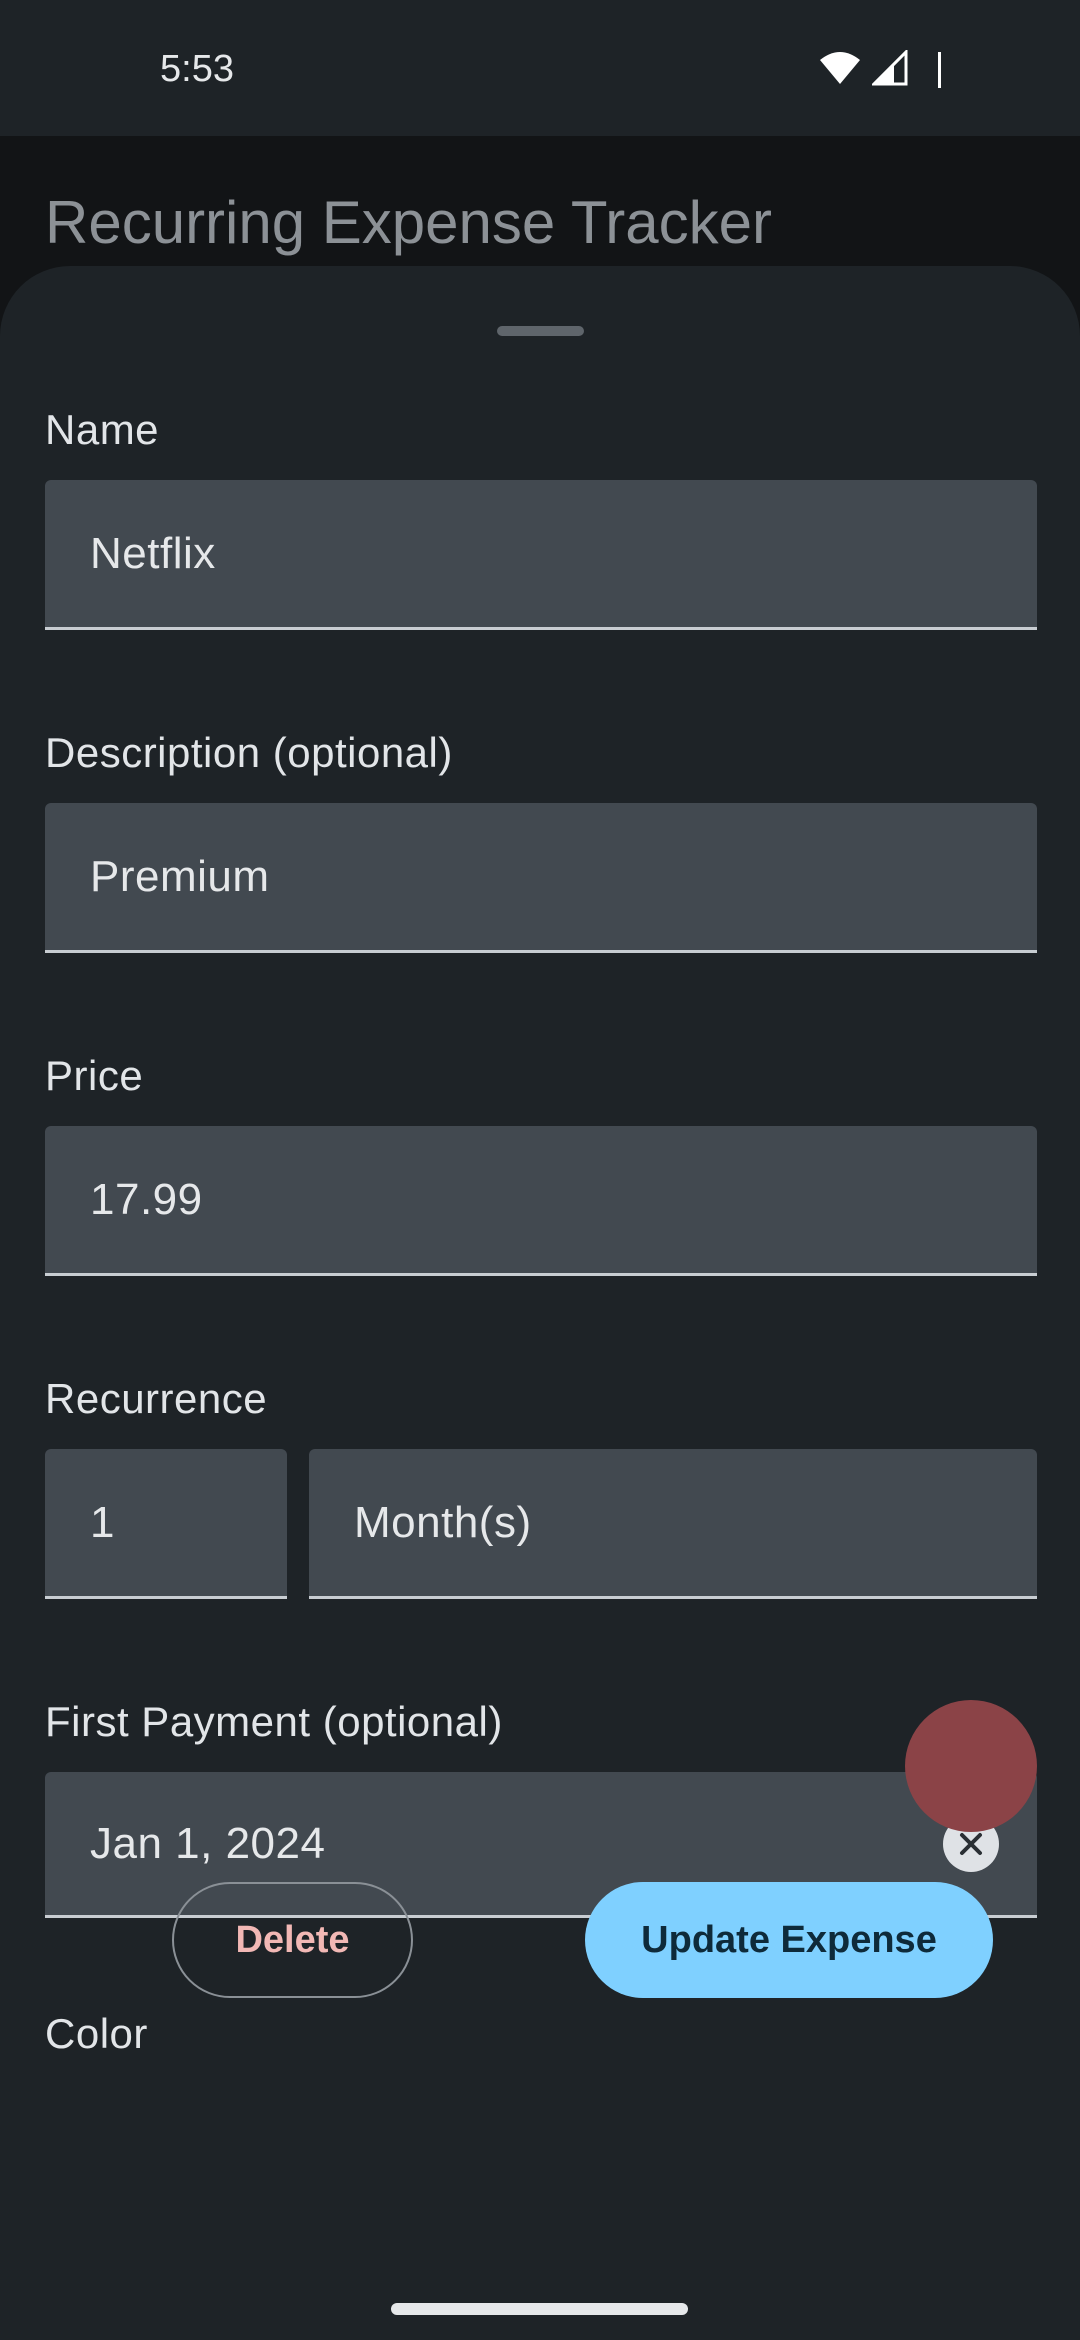 This screenshot has height=2340, width=1080. Describe the element at coordinates (971, 1843) in the screenshot. I see `close-icon` at that location.